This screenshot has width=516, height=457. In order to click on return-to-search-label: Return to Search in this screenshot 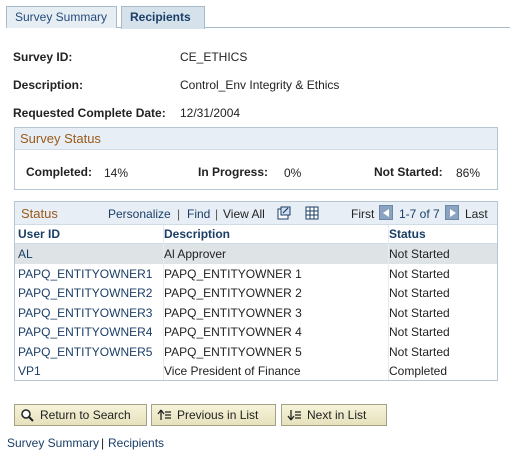, I will do `click(85, 415)`.